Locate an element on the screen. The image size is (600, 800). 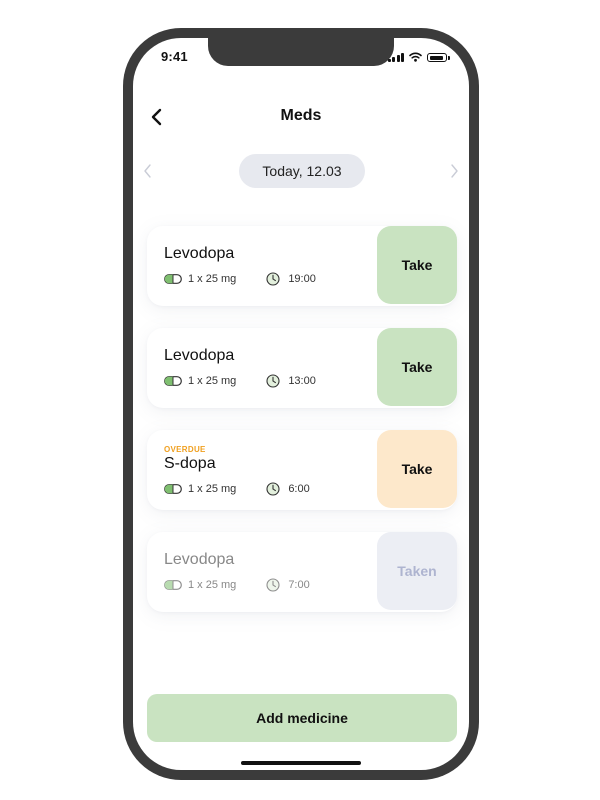
taken-button: Taken is located at coordinates (417, 571).